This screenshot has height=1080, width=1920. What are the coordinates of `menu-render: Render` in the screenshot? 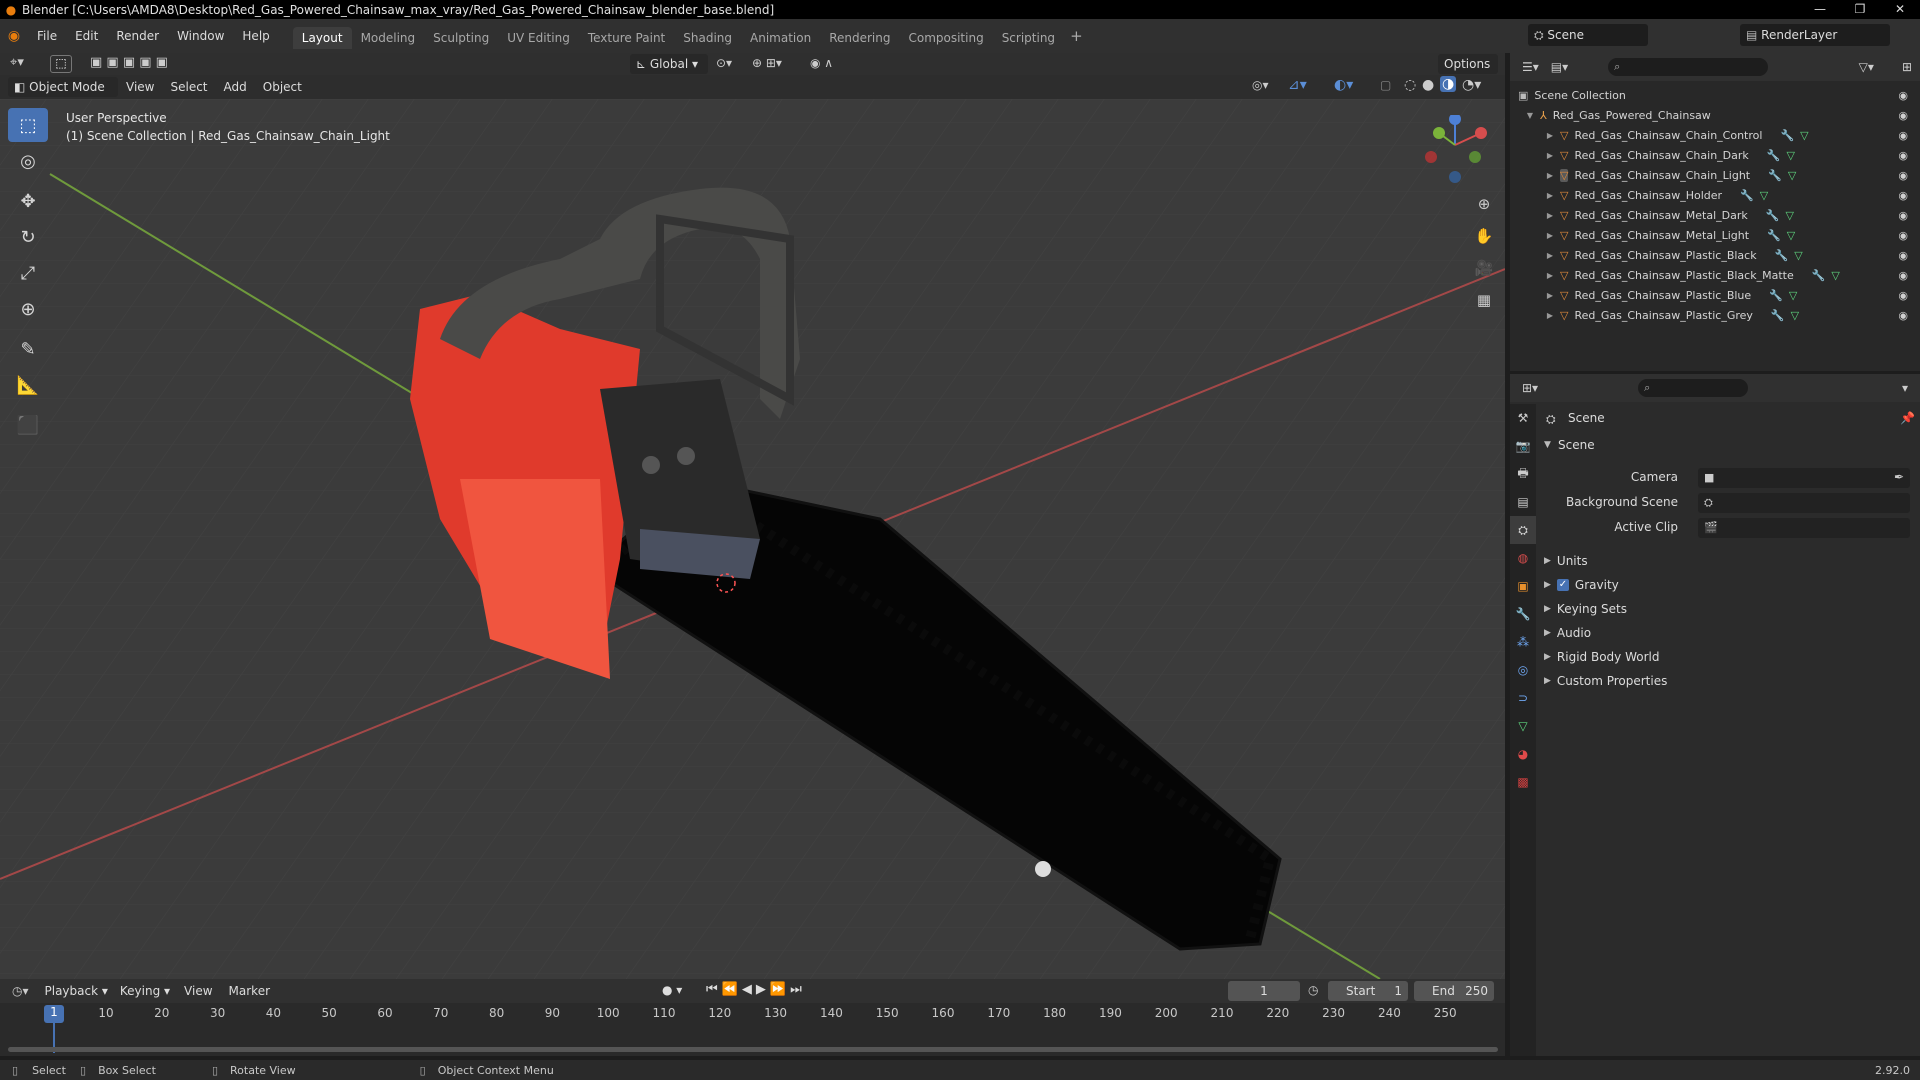 It's located at (137, 36).